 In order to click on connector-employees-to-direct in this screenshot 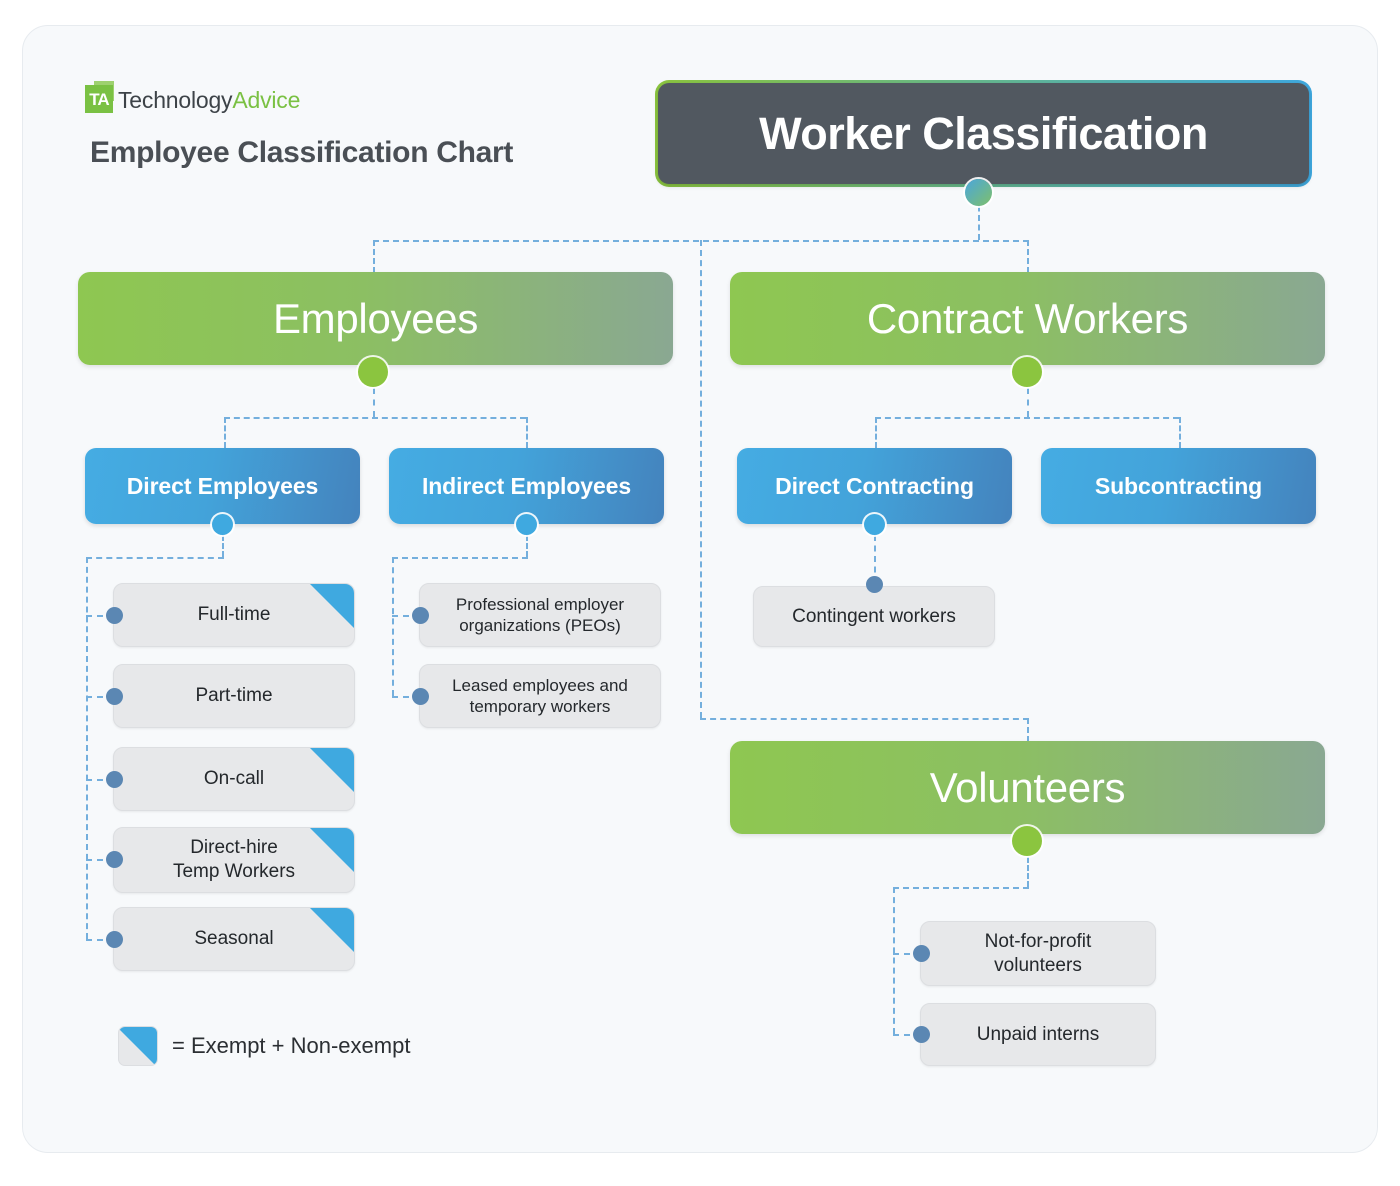, I will do `click(225, 432)`.